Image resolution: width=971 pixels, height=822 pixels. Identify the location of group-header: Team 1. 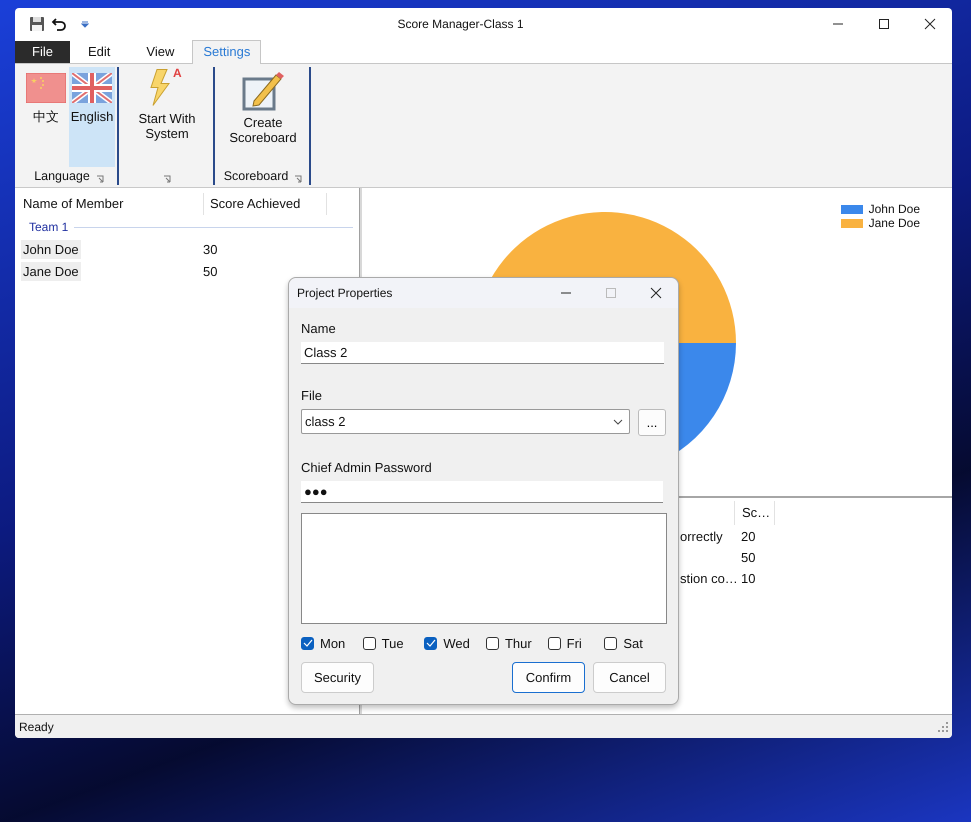
(48, 227).